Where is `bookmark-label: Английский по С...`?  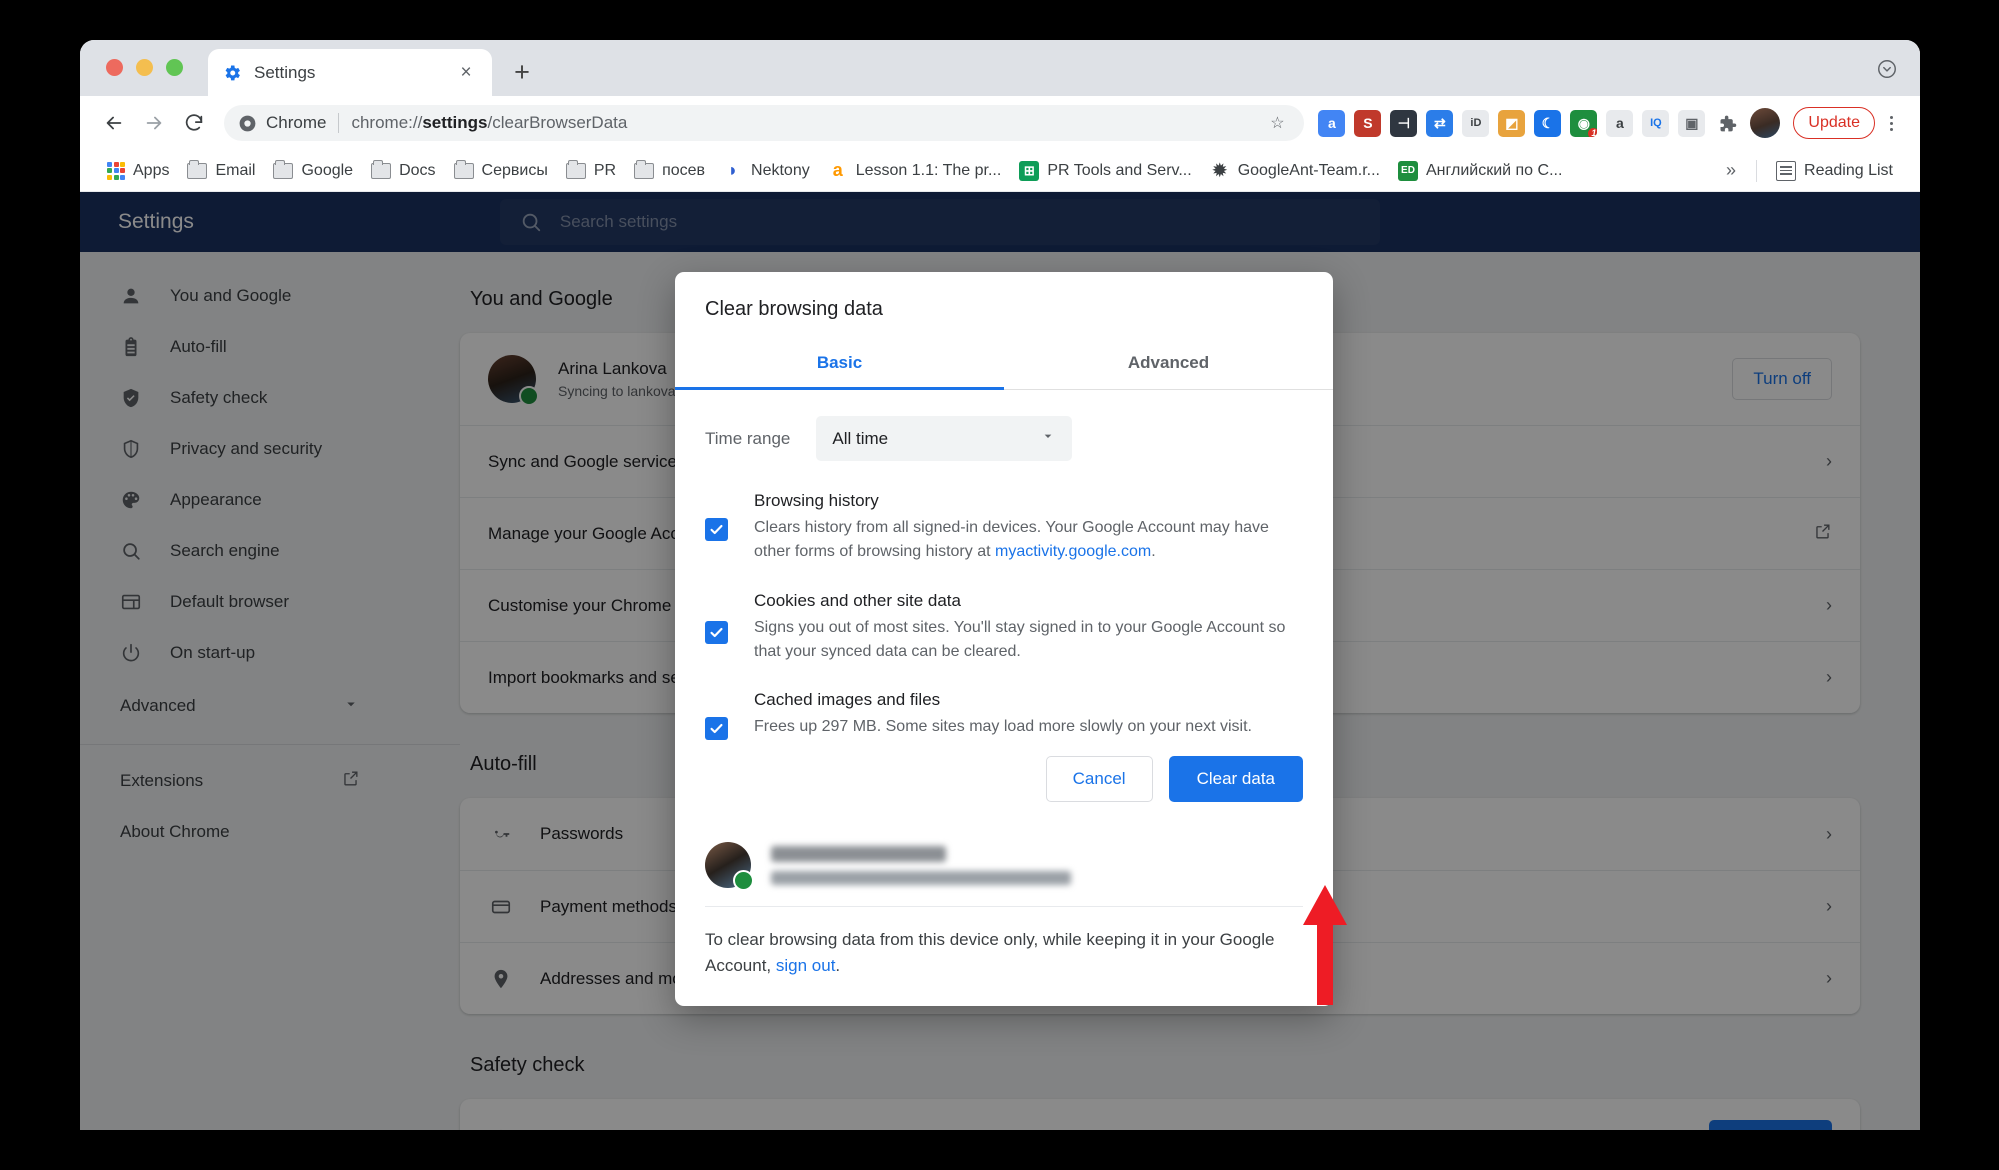
bookmark-label: Английский по С... is located at coordinates (1494, 170).